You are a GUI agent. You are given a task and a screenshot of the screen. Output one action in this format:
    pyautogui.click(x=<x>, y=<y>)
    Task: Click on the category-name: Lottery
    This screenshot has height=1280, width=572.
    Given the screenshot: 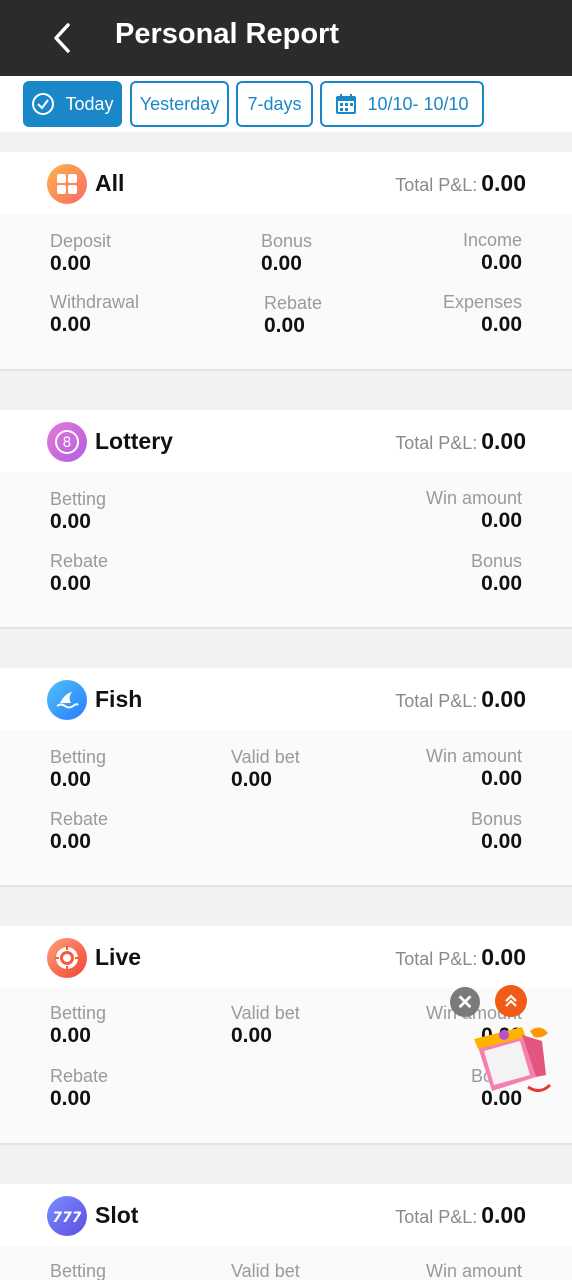 What is the action you would take?
    pyautogui.click(x=134, y=441)
    